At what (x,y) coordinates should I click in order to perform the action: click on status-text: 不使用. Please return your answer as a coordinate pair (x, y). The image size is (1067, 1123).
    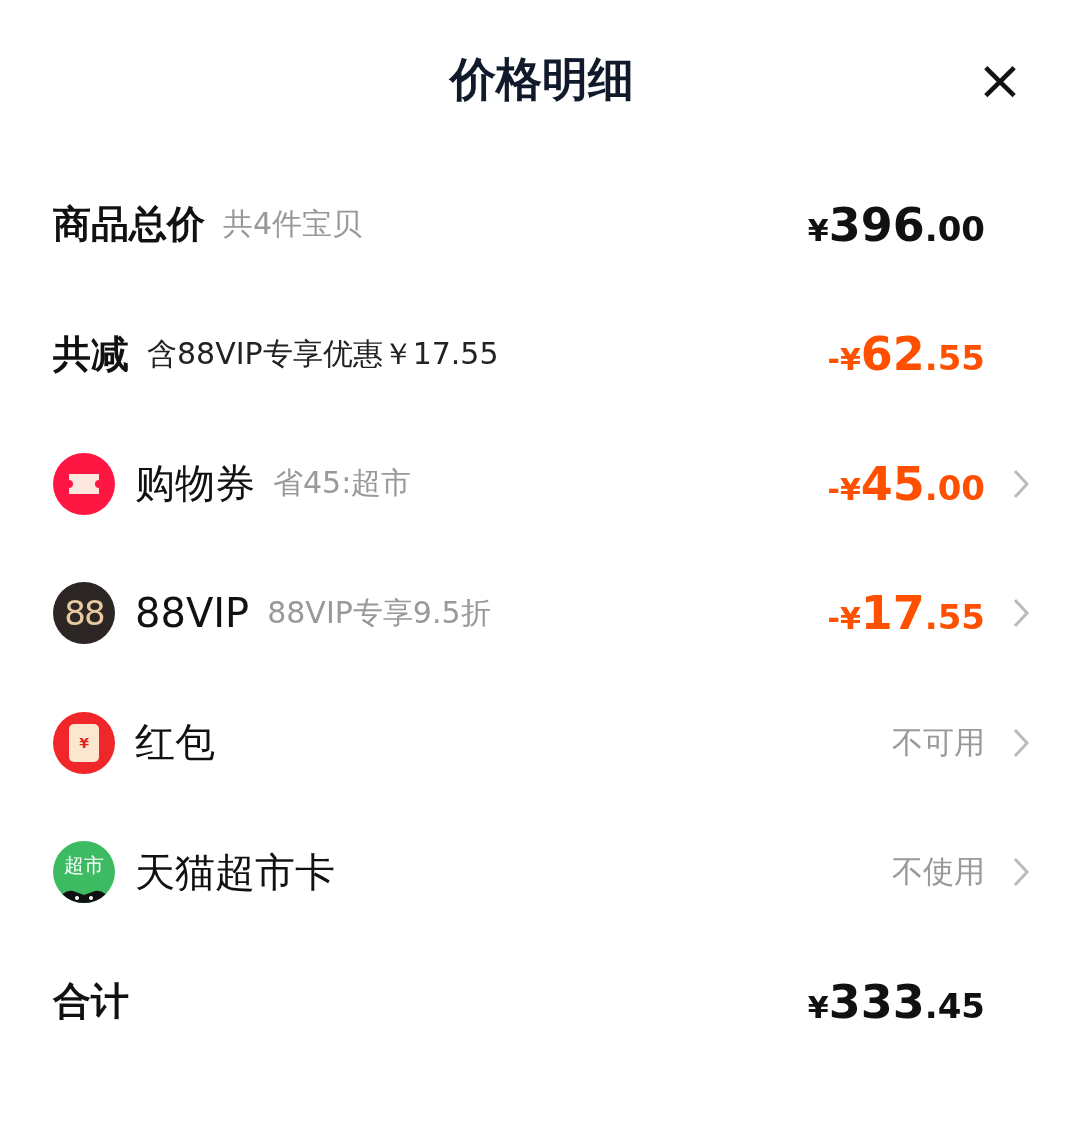
    Looking at the image, I should click on (938, 872).